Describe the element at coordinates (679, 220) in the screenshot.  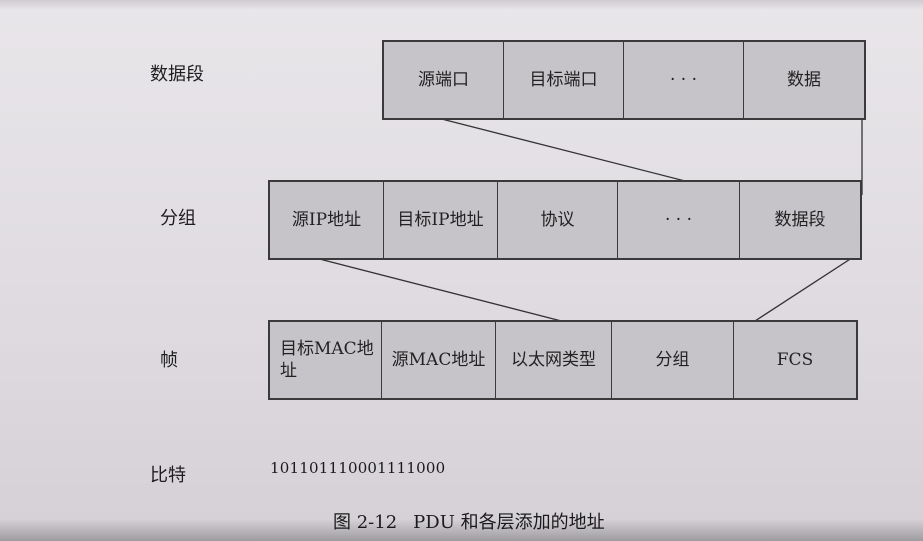
I see `packet-field: · · ·` at that location.